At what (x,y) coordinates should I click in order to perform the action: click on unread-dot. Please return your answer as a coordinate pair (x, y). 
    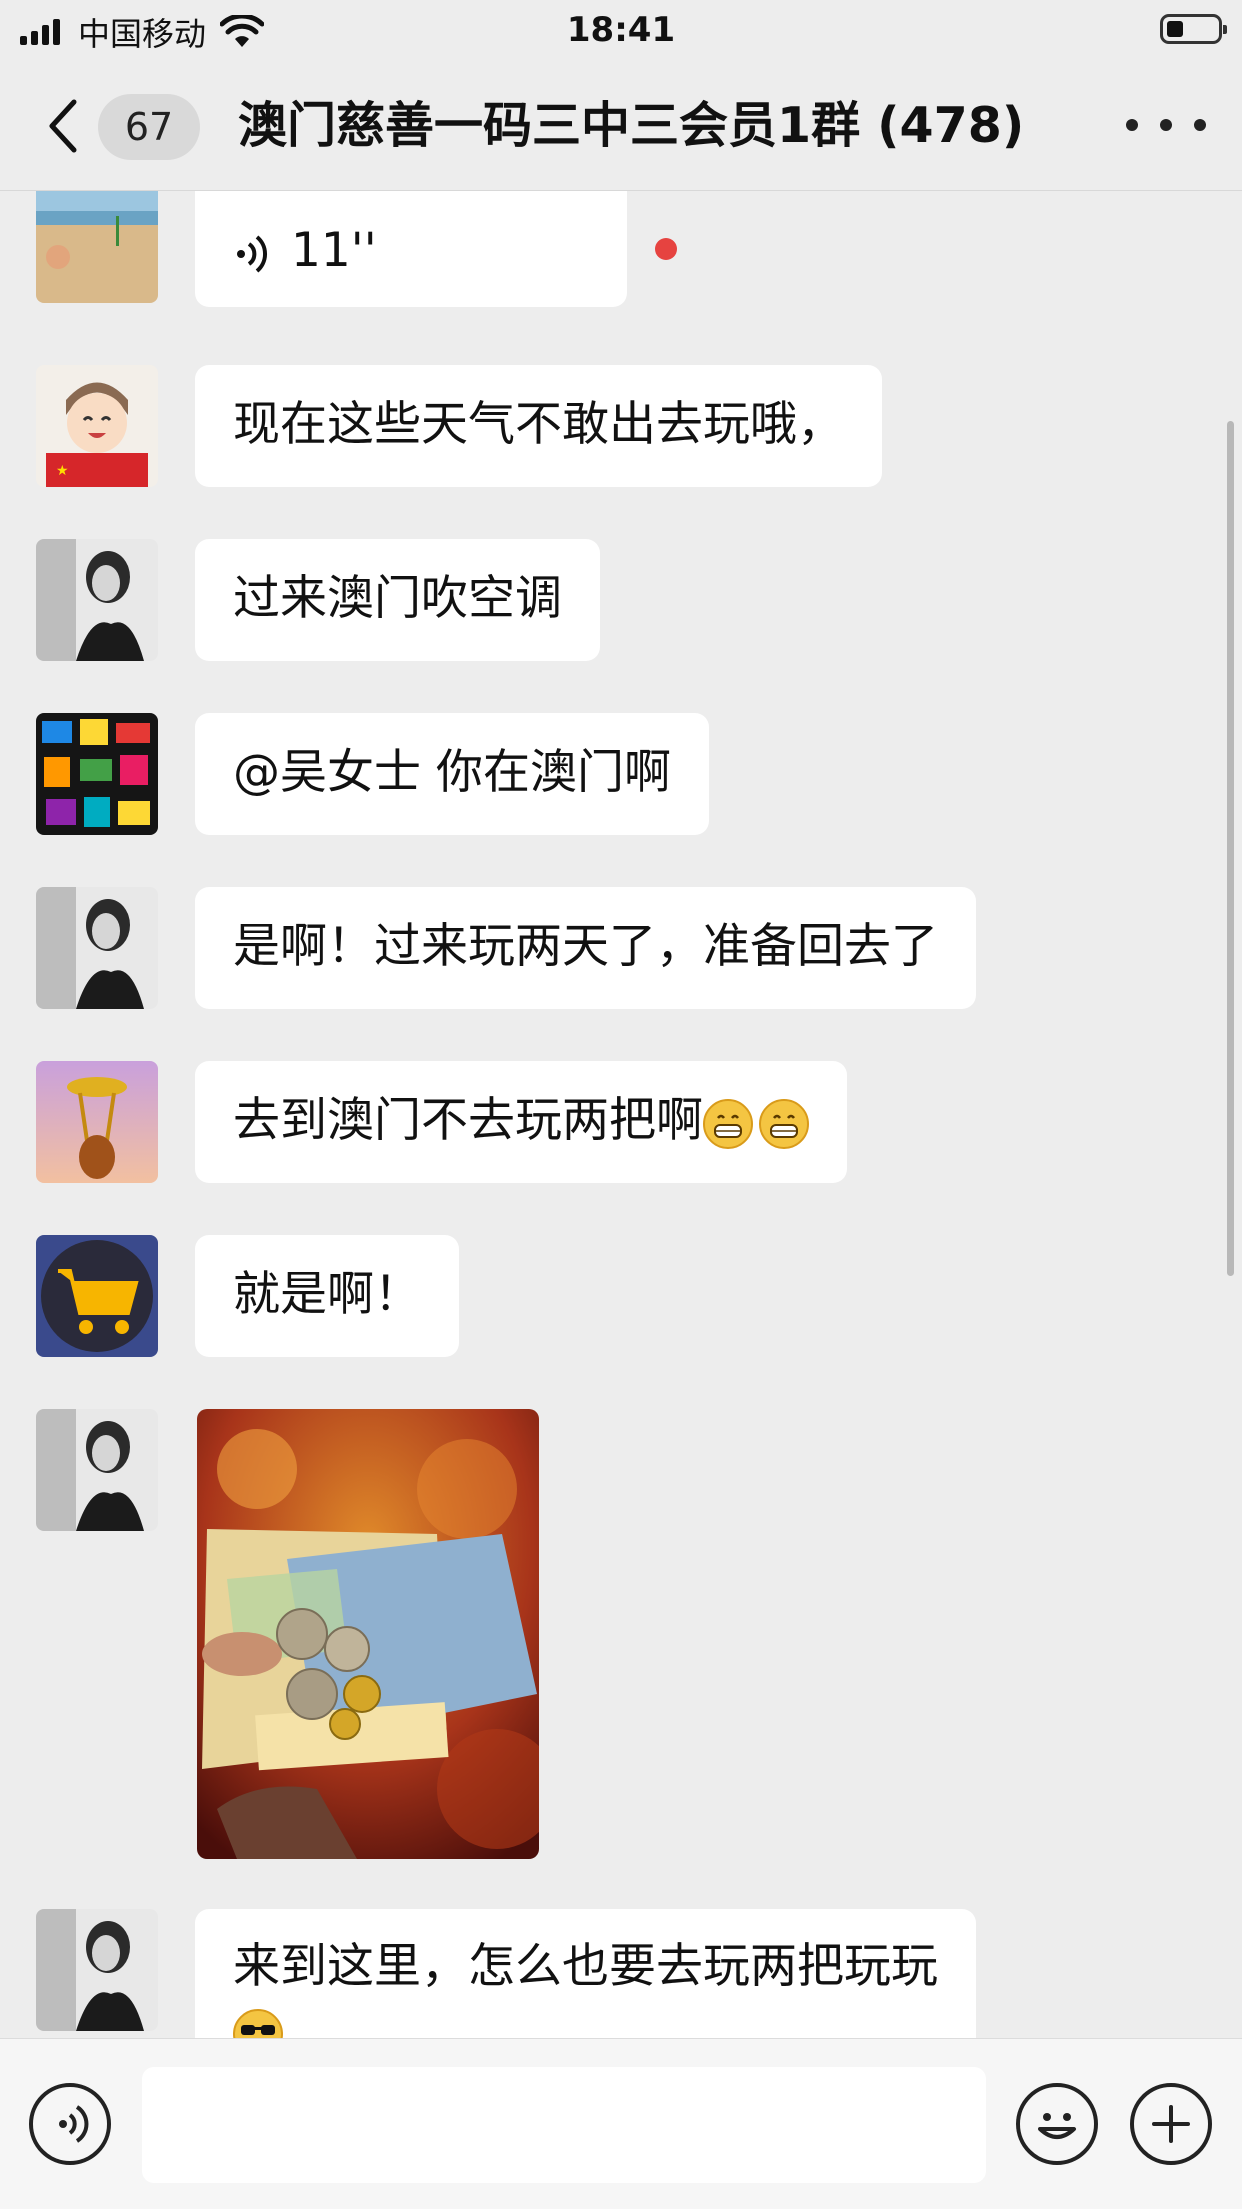
    Looking at the image, I should click on (666, 249).